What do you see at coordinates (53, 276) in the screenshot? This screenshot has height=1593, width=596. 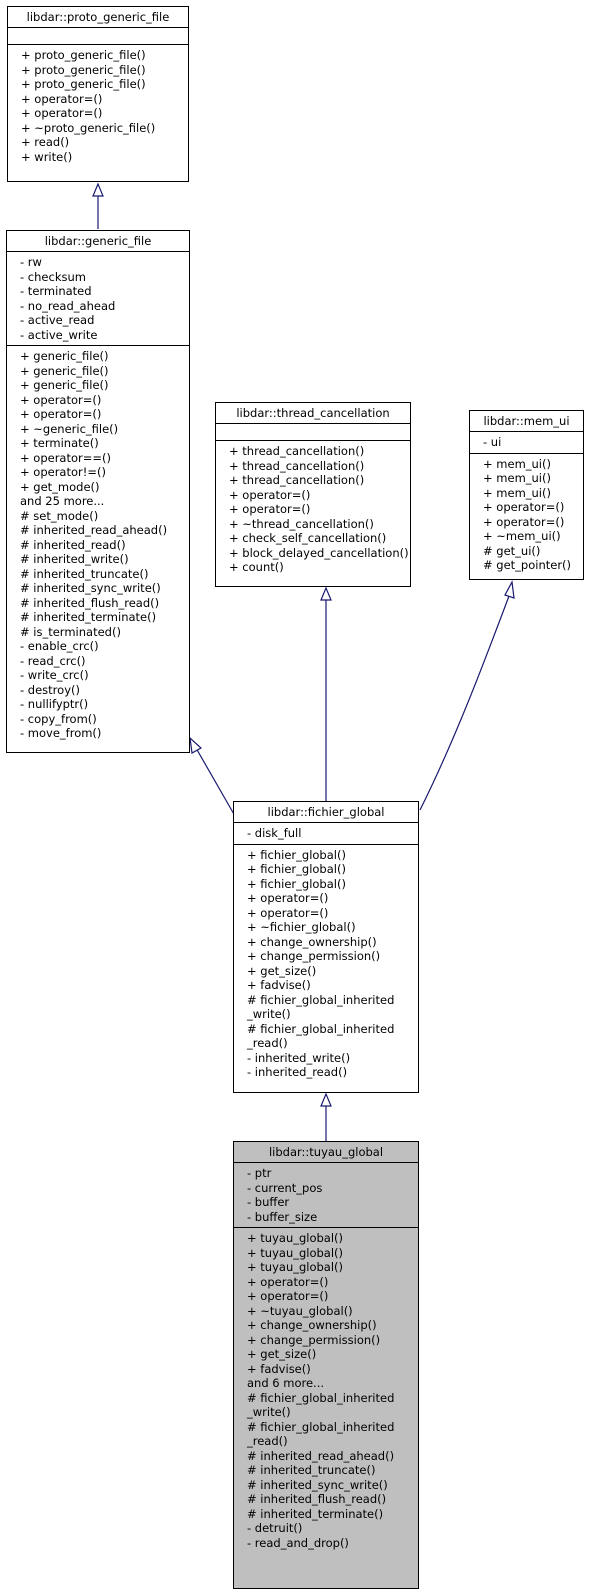 I see `class-attribute: - checksum` at bounding box center [53, 276].